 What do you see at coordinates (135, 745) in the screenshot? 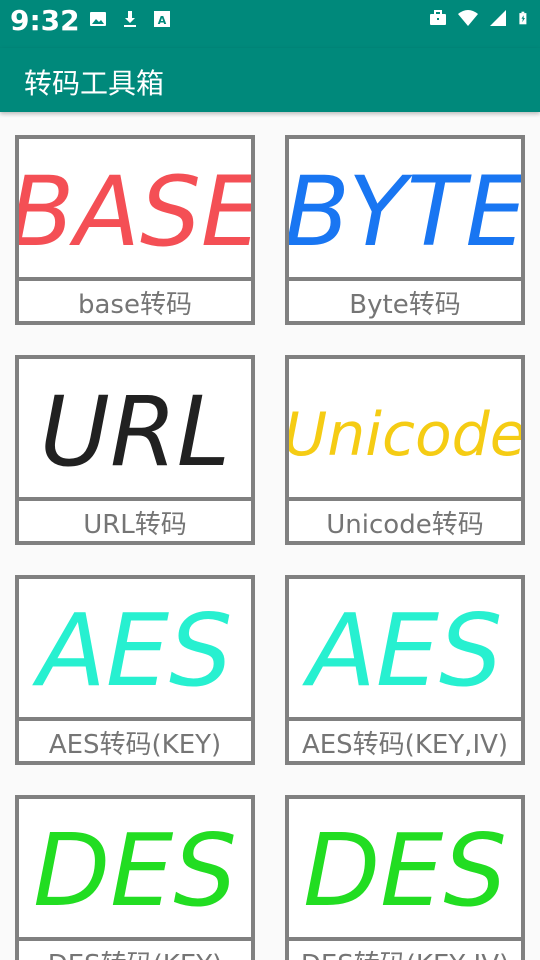
I see `tile-label: AES转码(KEY)` at bounding box center [135, 745].